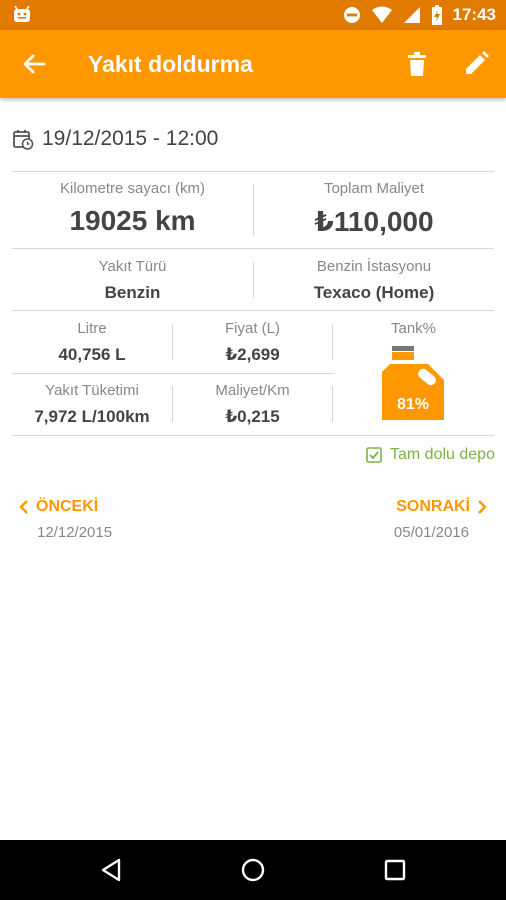 The height and width of the screenshot is (900, 506). I want to click on tank-label: Tank%, so click(413, 328).